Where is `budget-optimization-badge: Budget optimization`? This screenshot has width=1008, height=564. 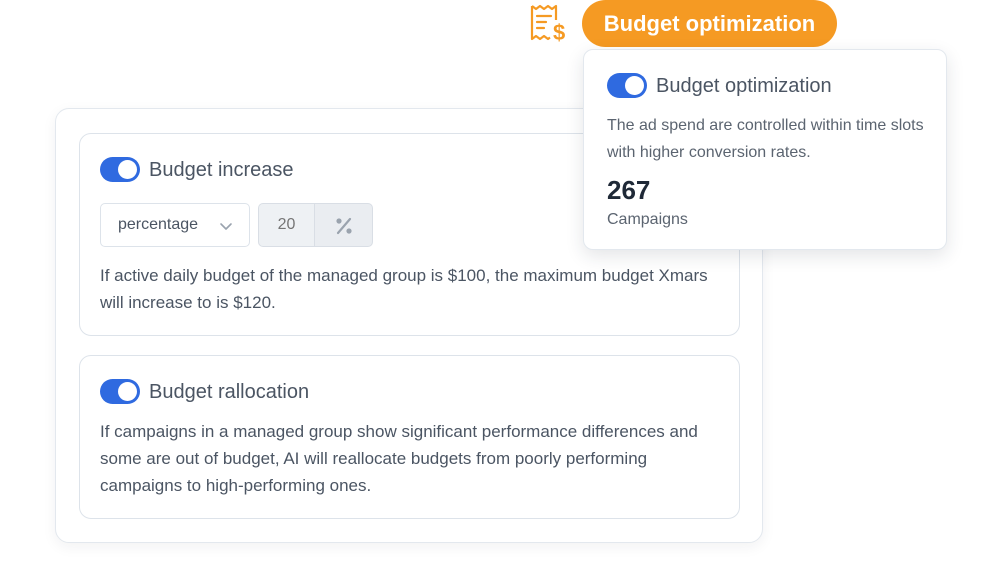
budget-optimization-badge: Budget optimization is located at coordinates (709, 23).